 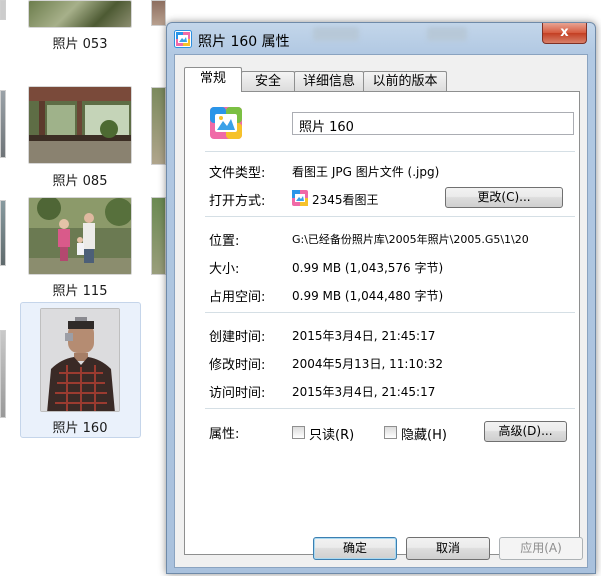 I want to click on apply-button: 应用(A), so click(x=541, y=548).